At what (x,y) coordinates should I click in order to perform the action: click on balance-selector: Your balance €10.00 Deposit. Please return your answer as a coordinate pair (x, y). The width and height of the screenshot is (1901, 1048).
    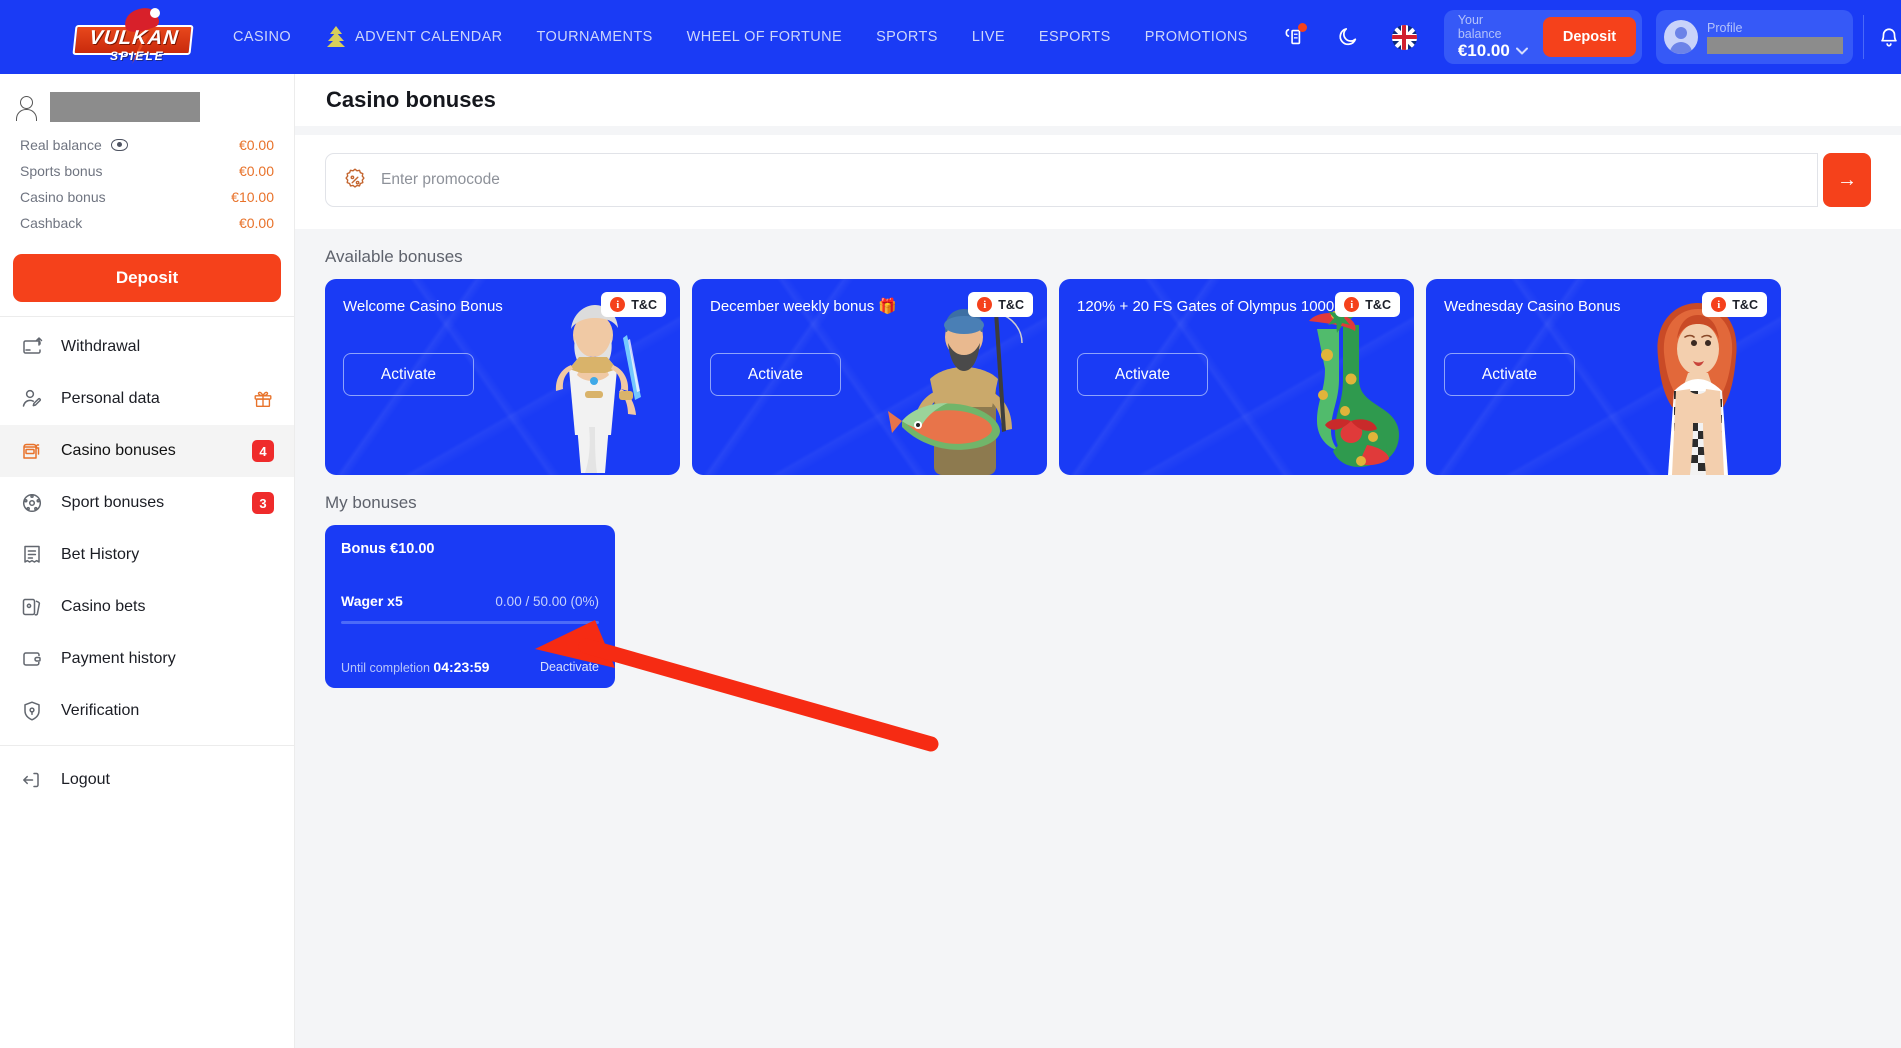
    Looking at the image, I should click on (1543, 37).